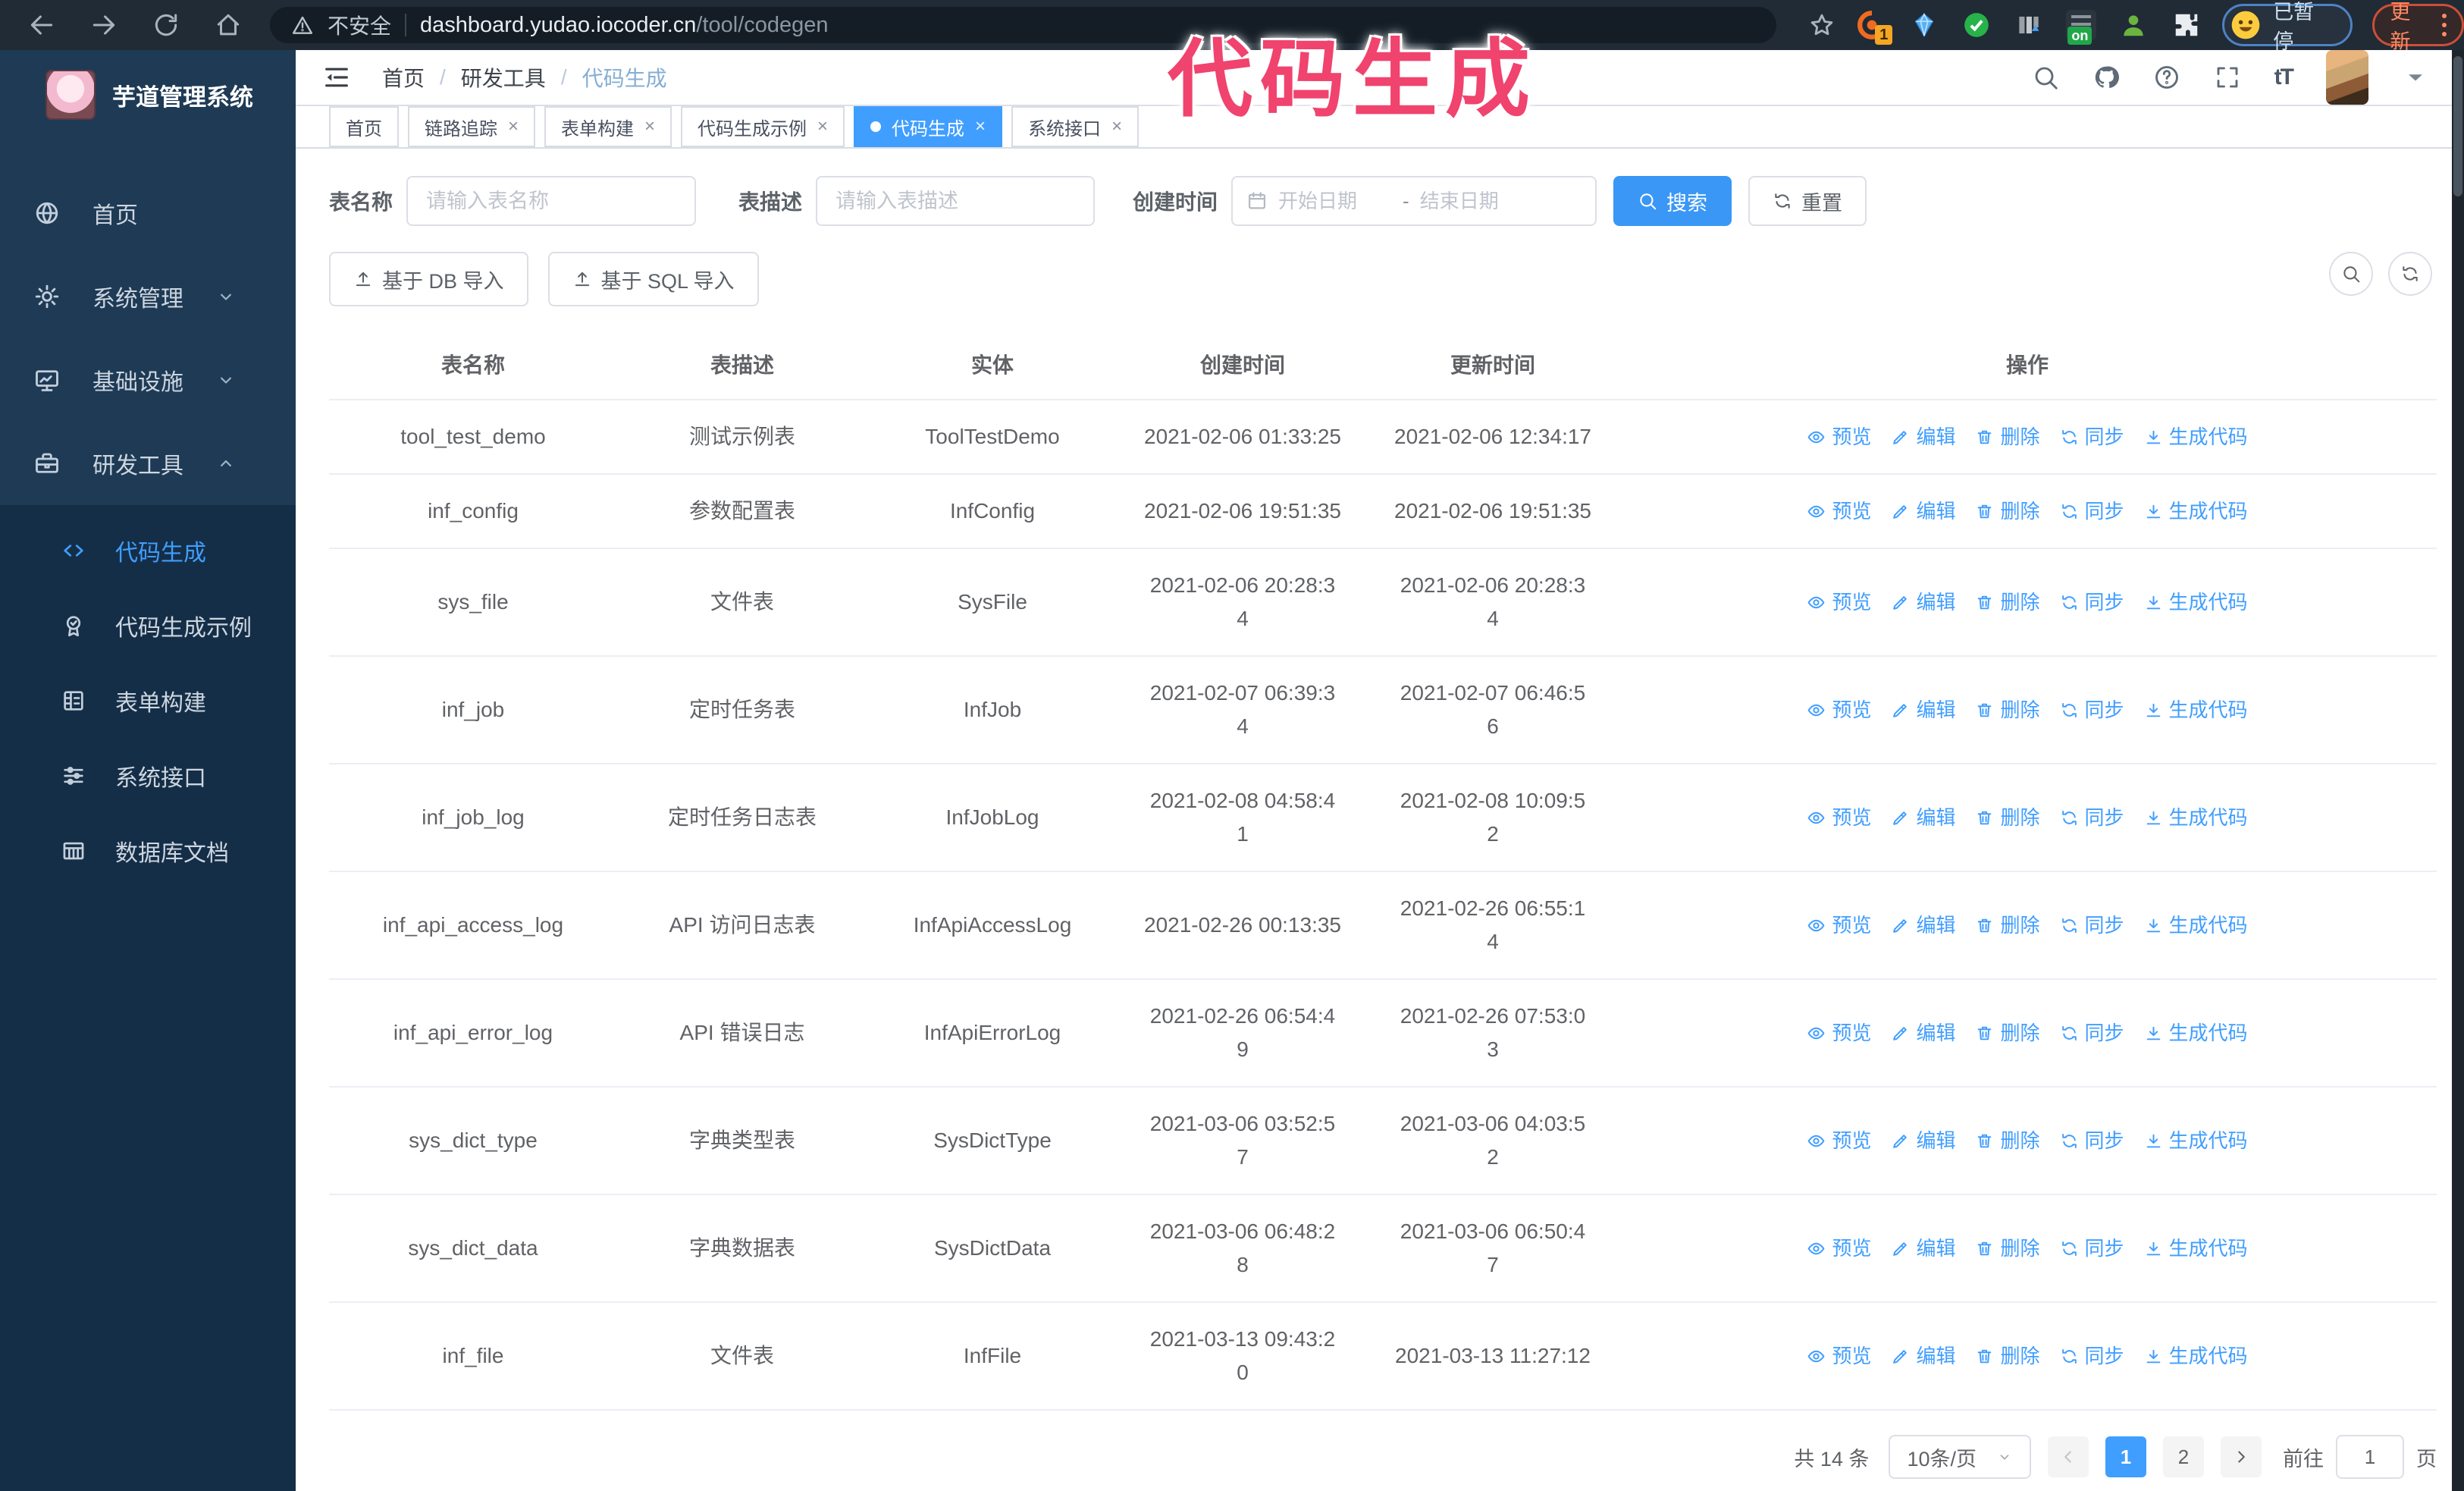  What do you see at coordinates (148, 92) in the screenshot?
I see `logo-row: 芋道管理系统` at bounding box center [148, 92].